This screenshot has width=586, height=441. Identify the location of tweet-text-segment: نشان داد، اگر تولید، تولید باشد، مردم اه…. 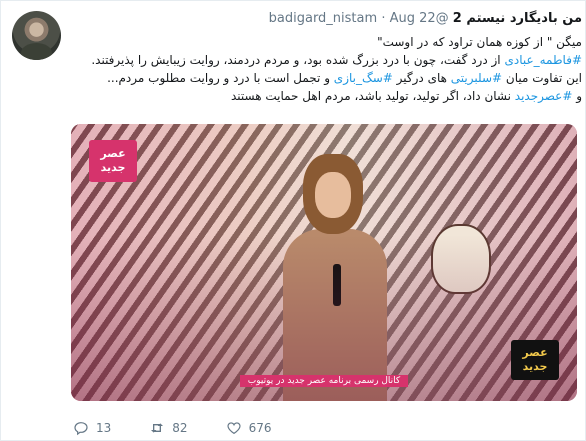
(372, 96).